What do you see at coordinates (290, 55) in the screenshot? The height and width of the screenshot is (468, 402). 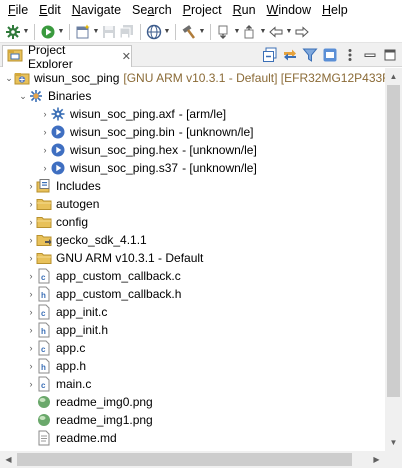 I see `link-with-editor-icon` at bounding box center [290, 55].